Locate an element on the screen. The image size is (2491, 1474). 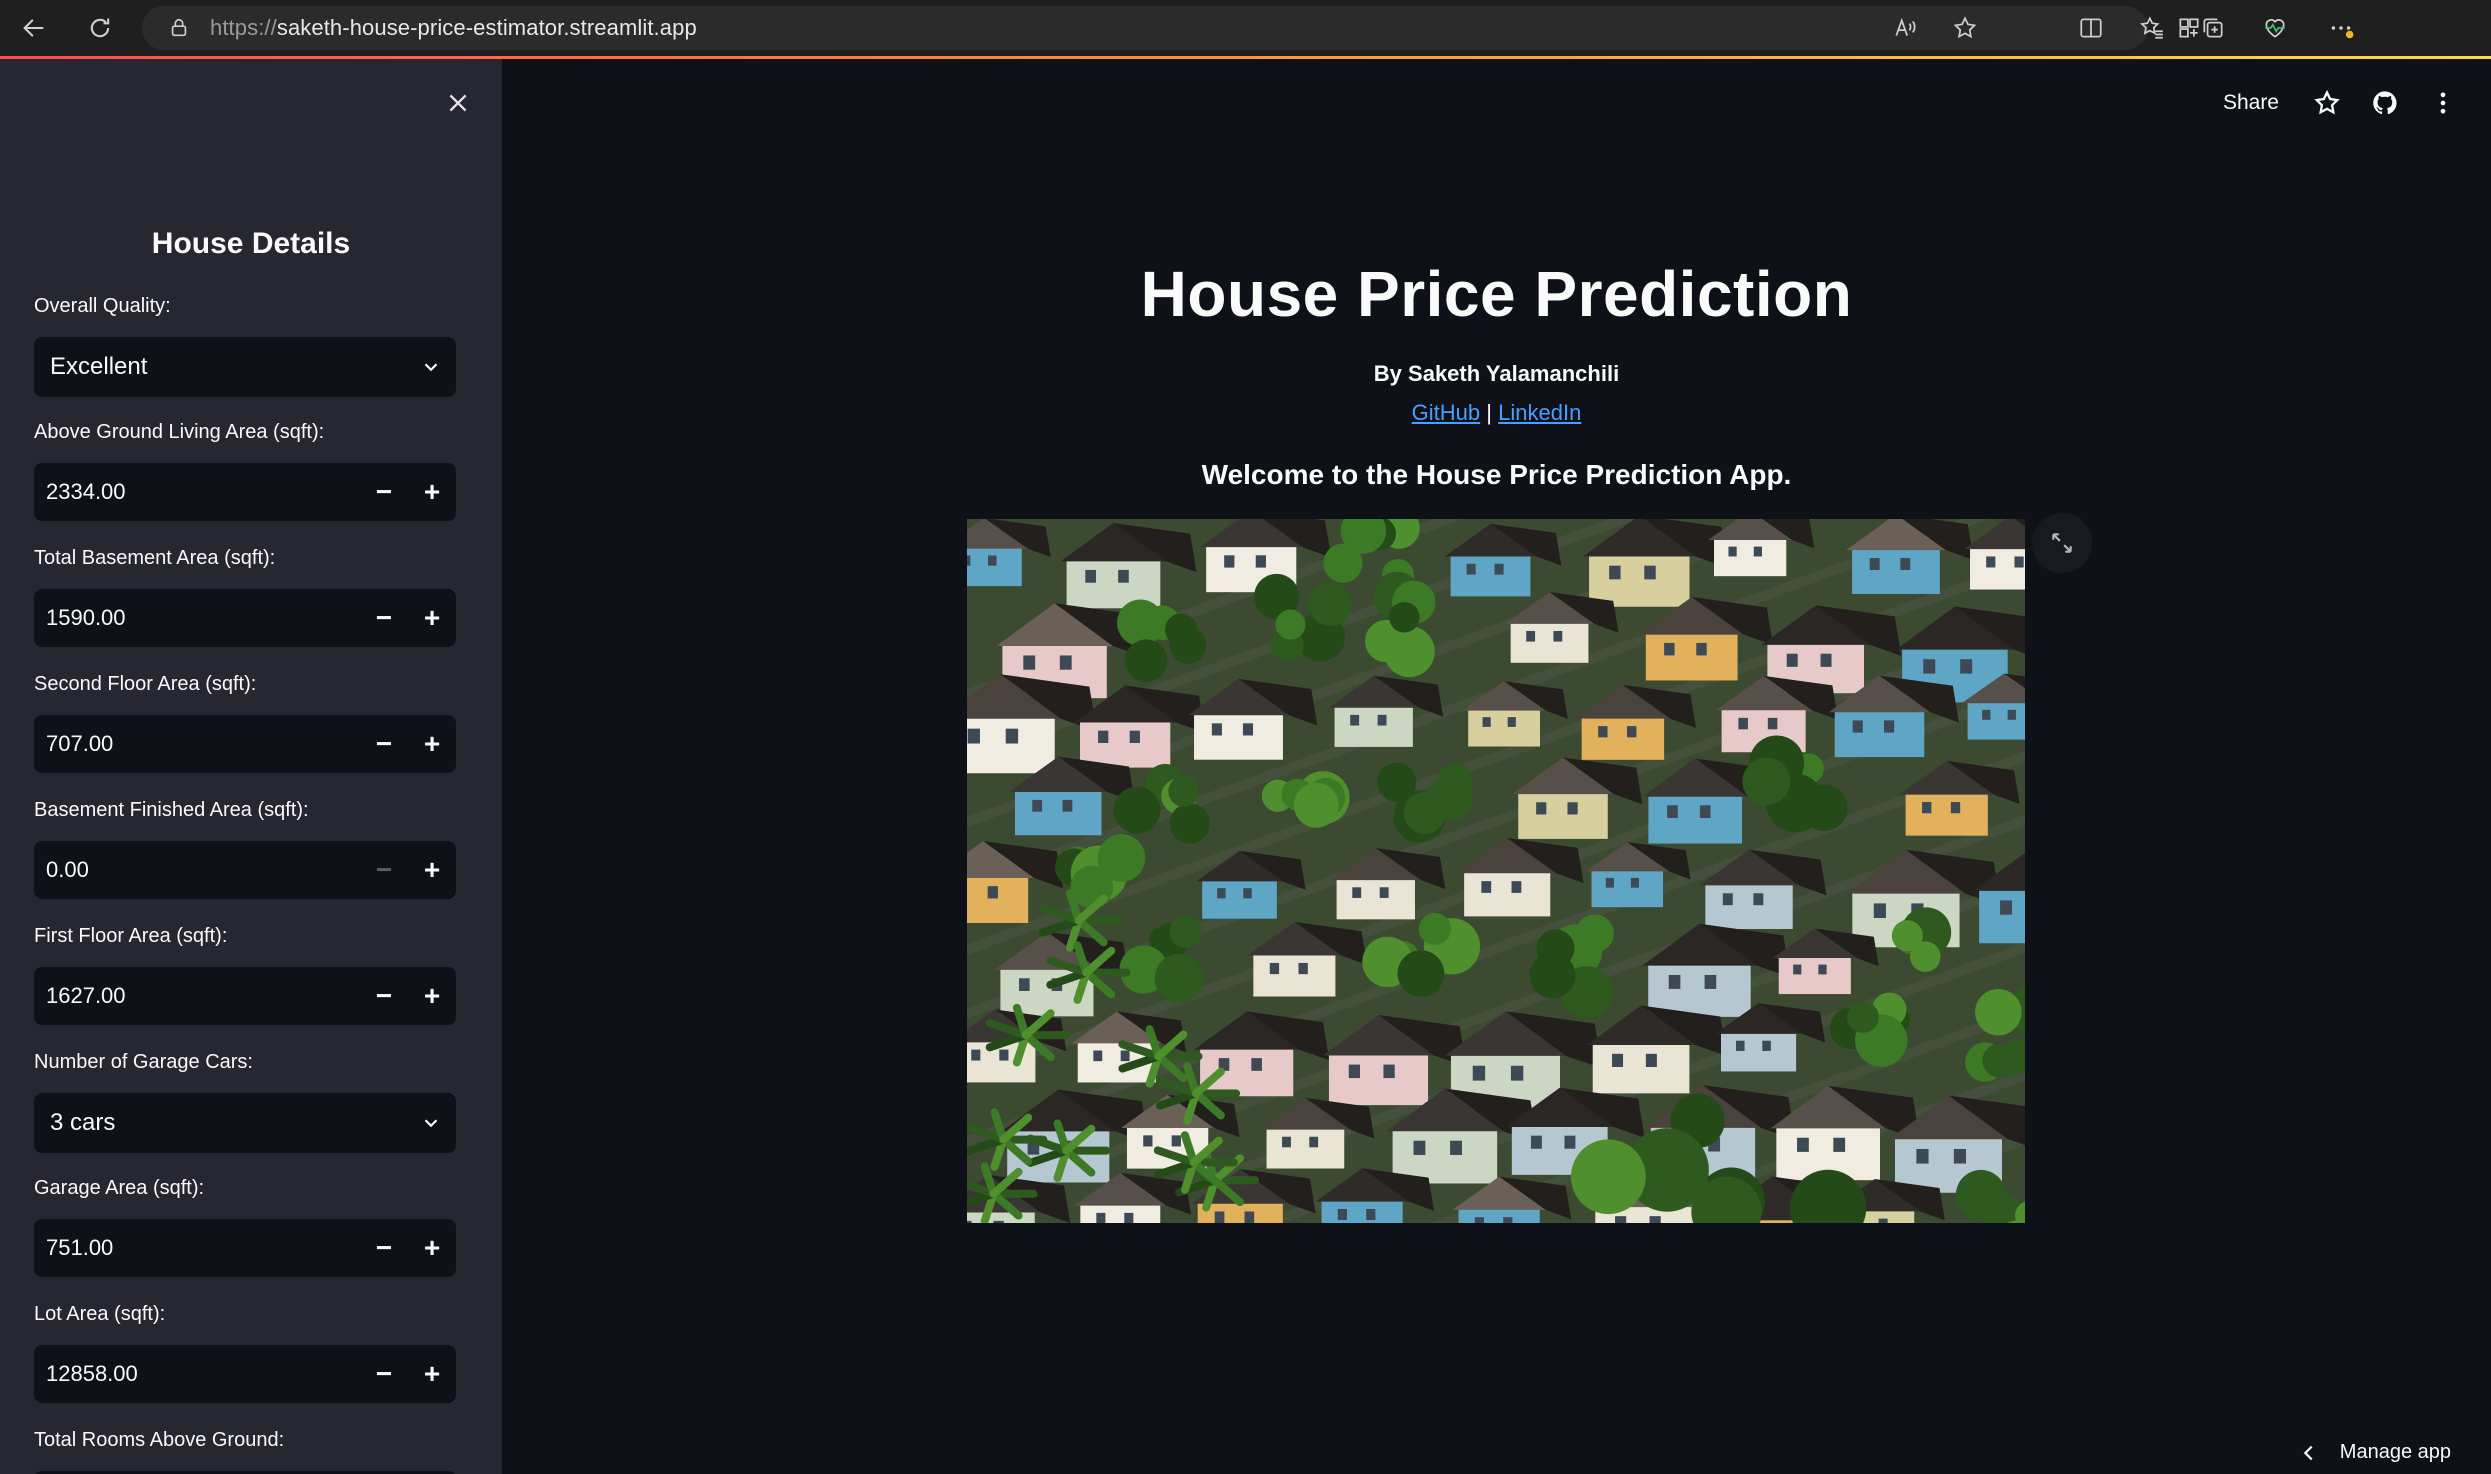
author-line: By Saketh Yalamanchili is located at coordinates (1496, 373).